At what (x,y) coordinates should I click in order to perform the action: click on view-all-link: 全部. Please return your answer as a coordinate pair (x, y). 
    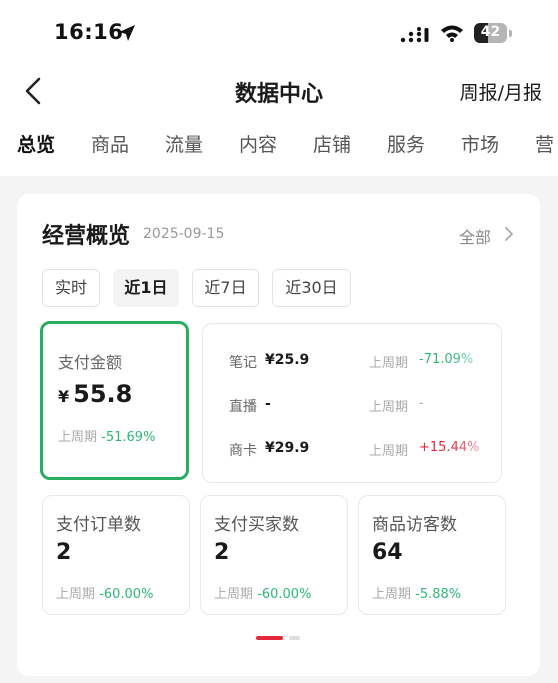
    Looking at the image, I should click on (475, 236).